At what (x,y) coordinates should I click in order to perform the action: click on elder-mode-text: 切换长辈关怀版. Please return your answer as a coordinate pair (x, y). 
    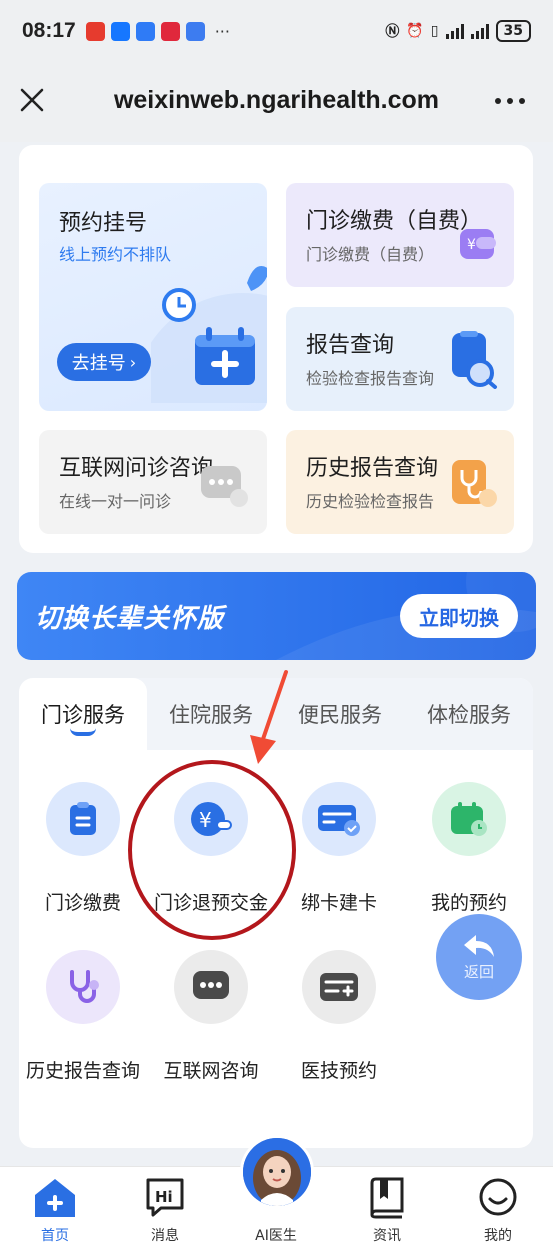
    Looking at the image, I should click on (130, 619).